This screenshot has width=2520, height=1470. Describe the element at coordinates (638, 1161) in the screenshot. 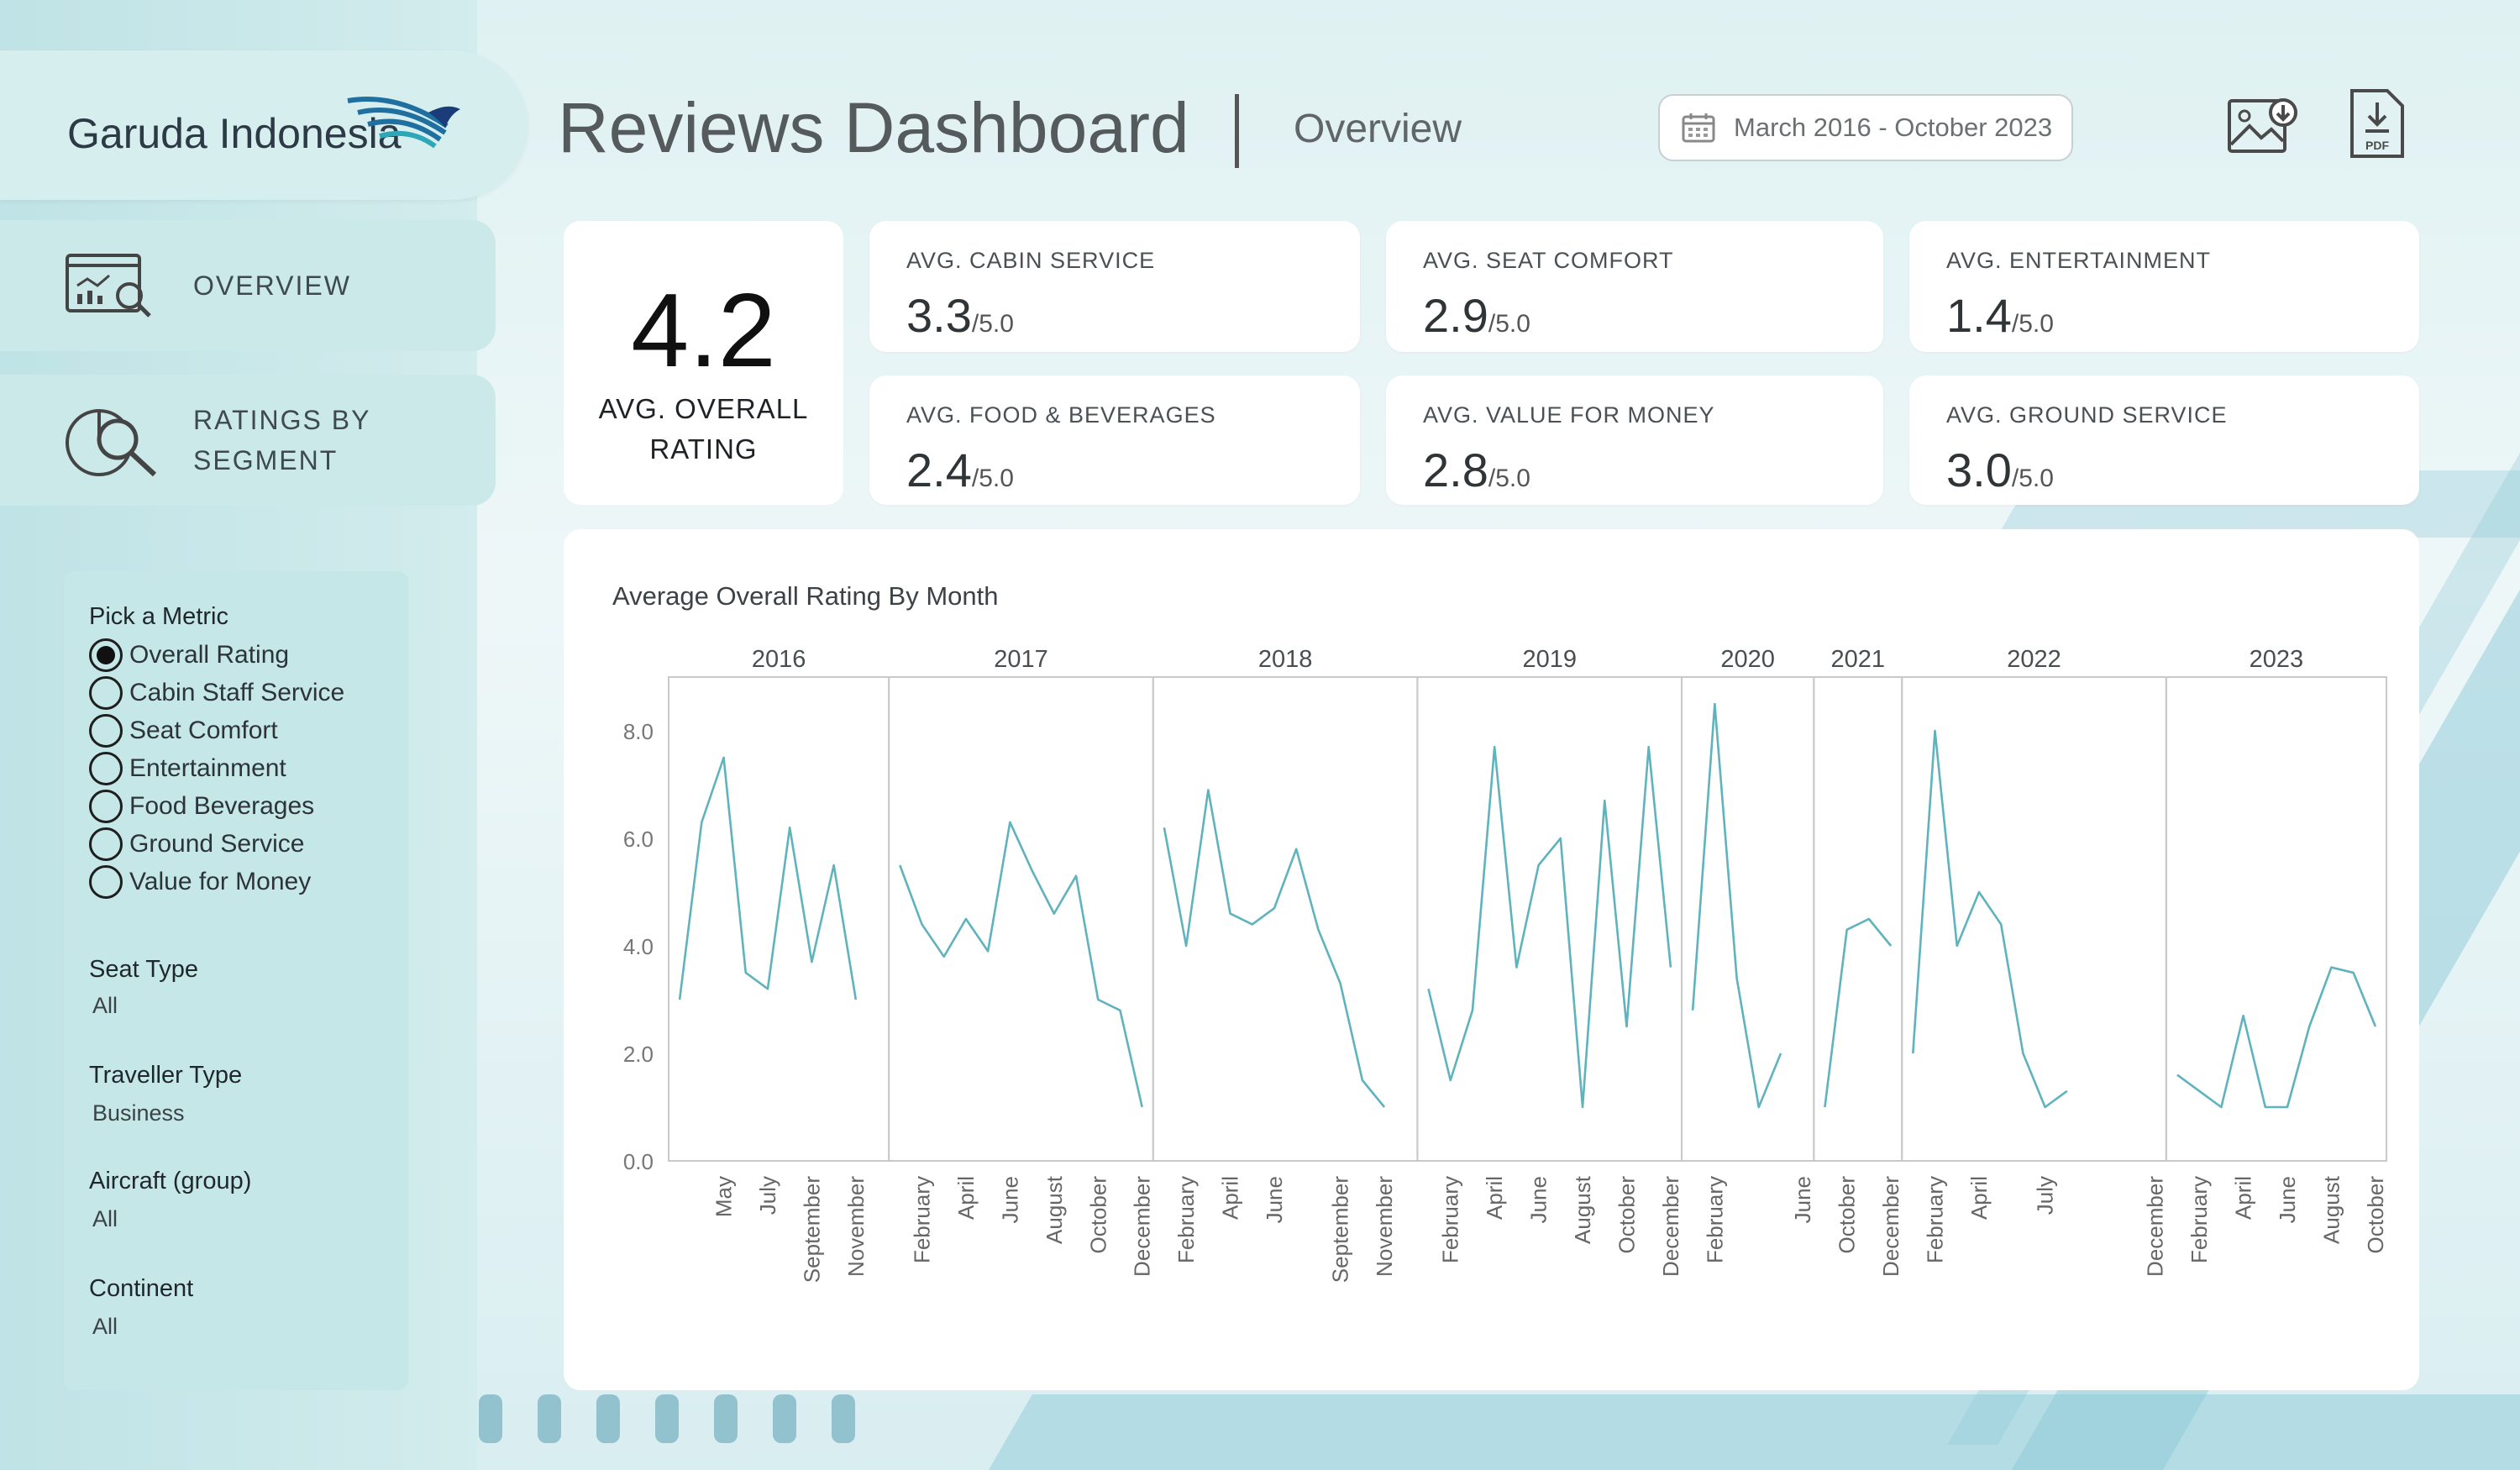

I see `y-tick-label: 0.0` at that location.